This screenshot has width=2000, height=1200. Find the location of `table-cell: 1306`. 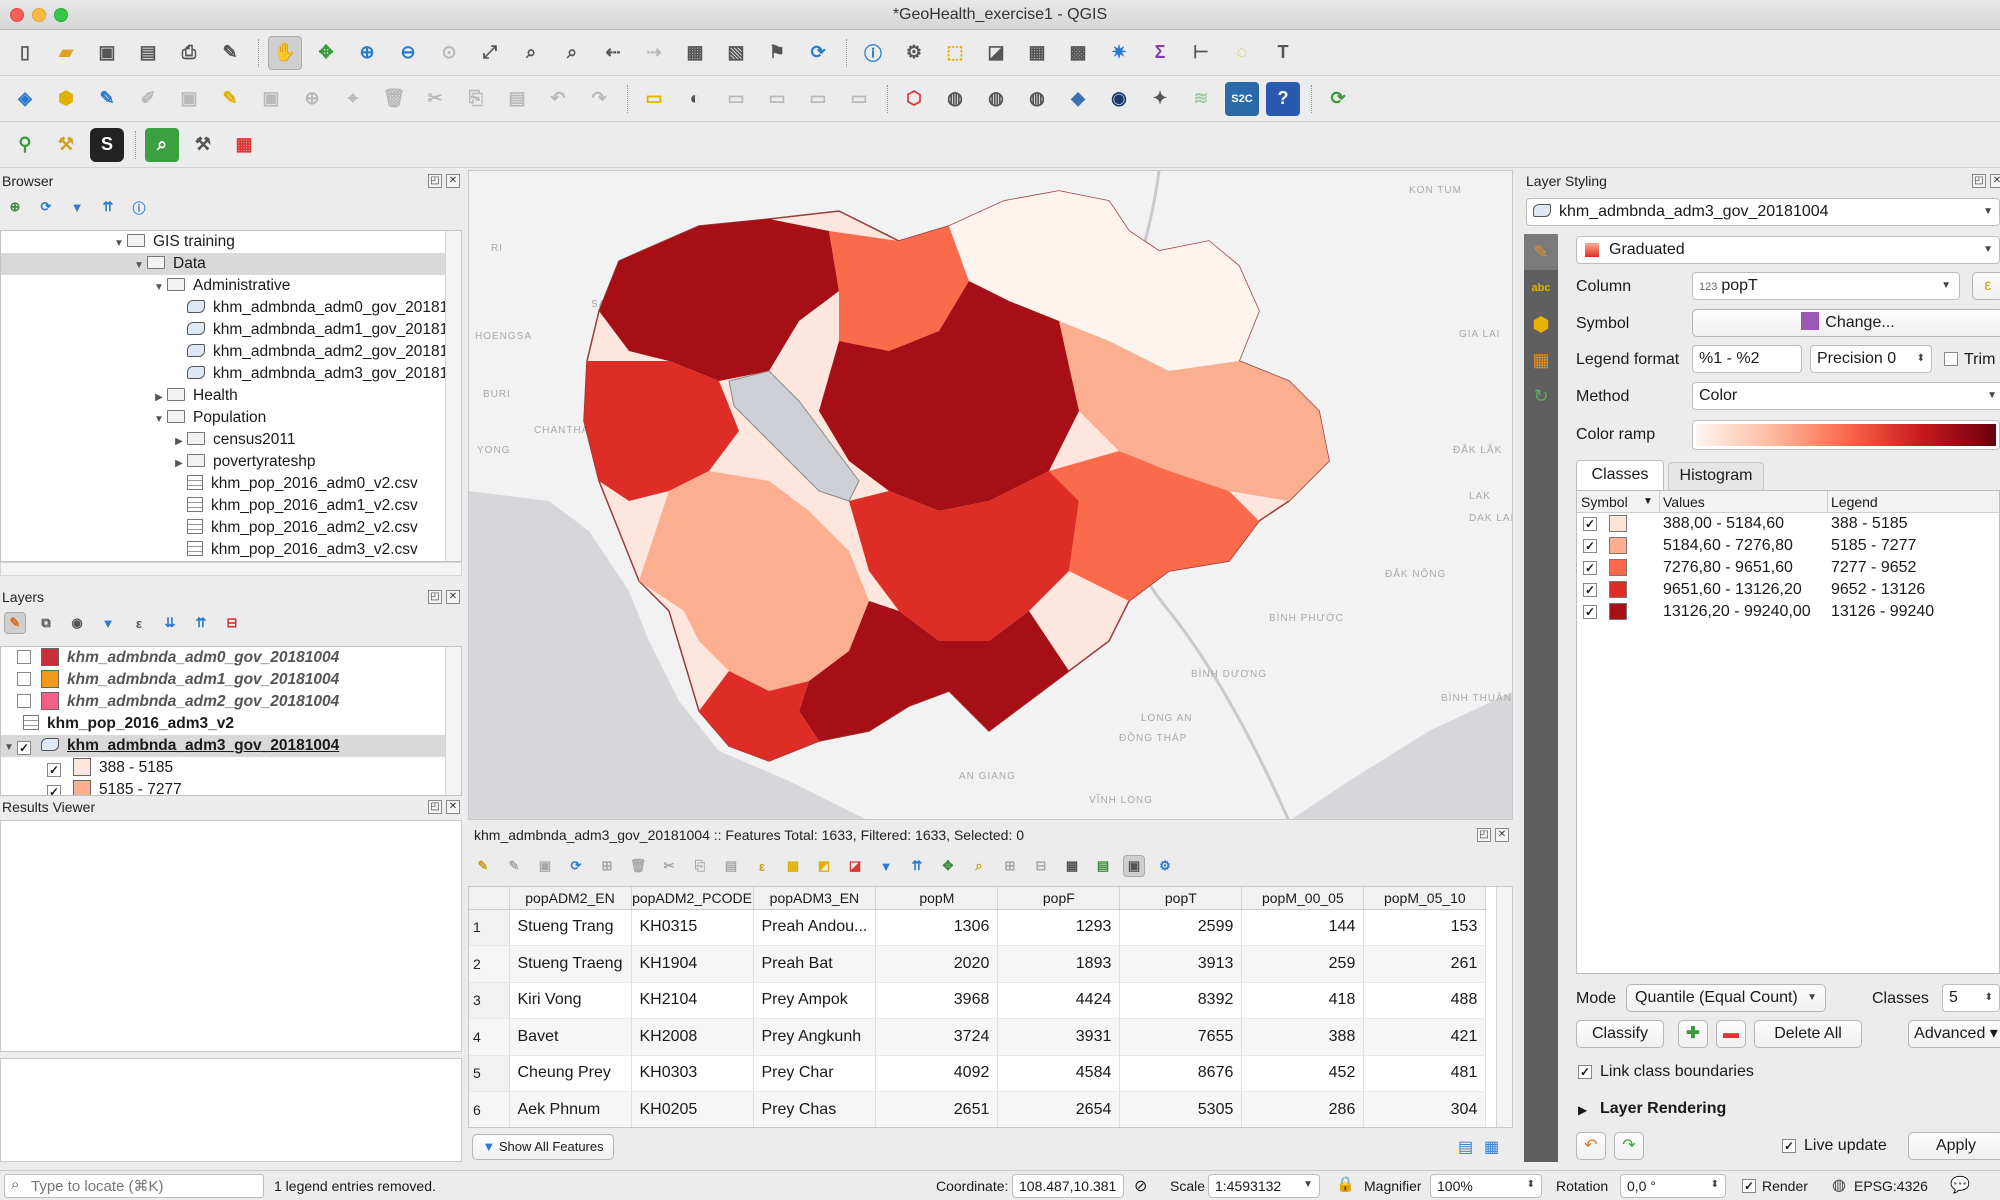

table-cell: 1306 is located at coordinates (937, 927).